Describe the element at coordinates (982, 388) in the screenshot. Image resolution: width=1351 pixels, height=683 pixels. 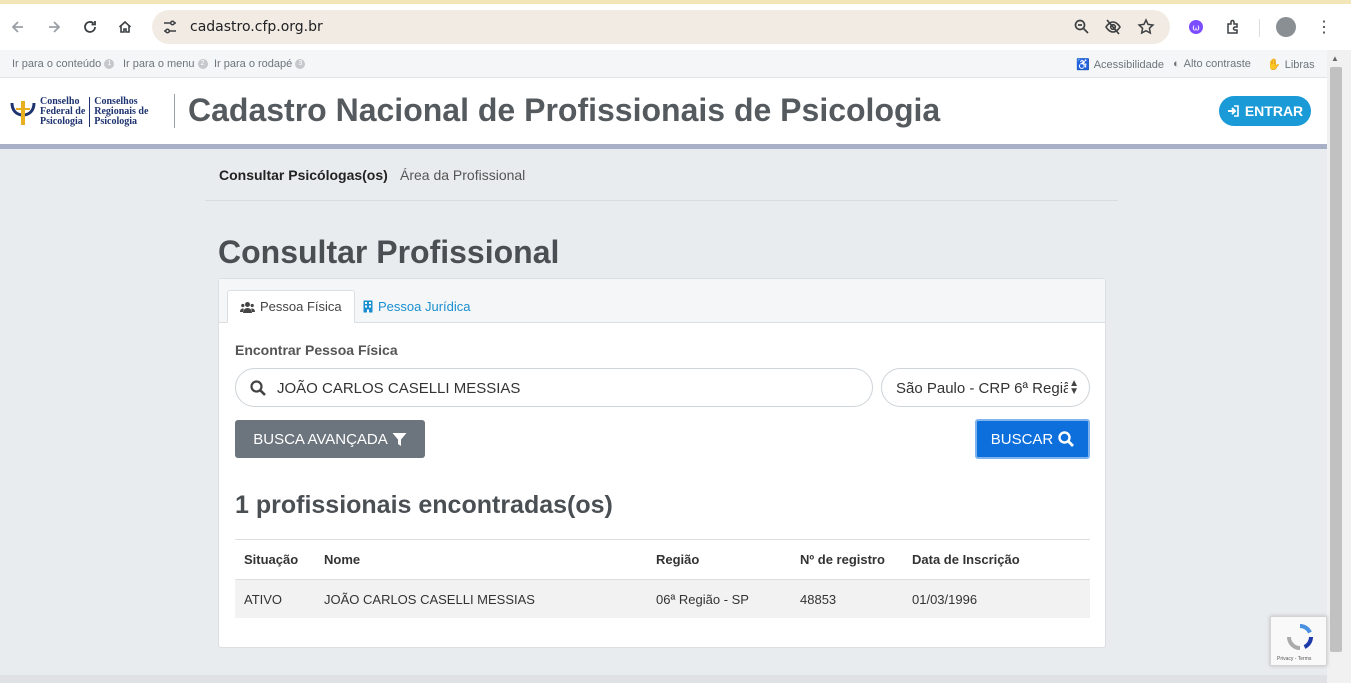
I see `region-select-value: São Paulo - CRP 6ª Região` at that location.